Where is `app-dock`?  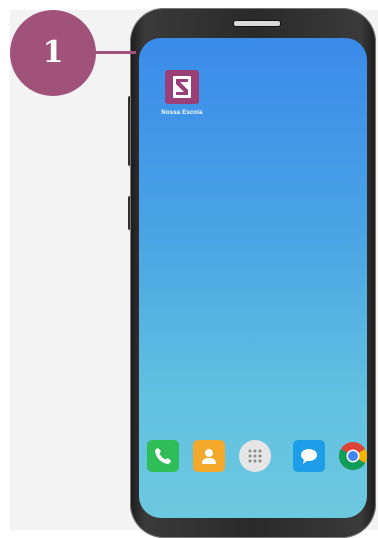
app-dock is located at coordinates (257, 457).